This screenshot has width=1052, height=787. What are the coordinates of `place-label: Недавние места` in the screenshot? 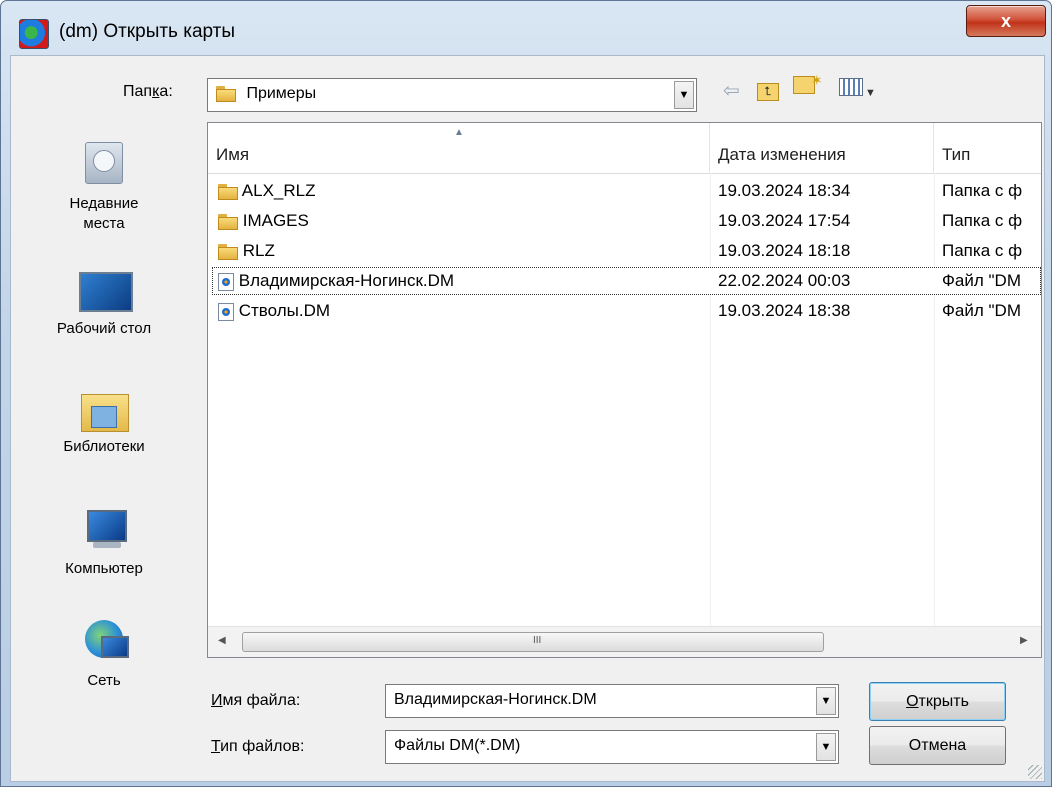 It's located at (104, 213).